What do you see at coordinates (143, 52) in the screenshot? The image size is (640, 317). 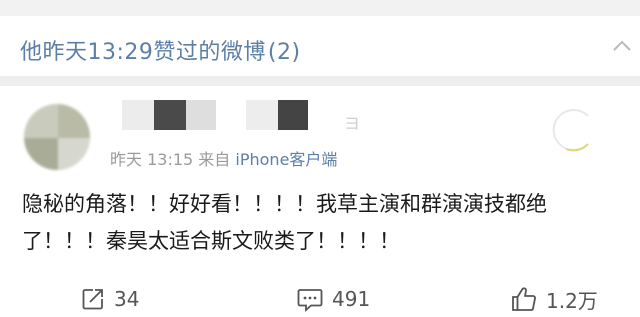 I see `header-title-text: 他昨天13:29赞过的微博` at bounding box center [143, 52].